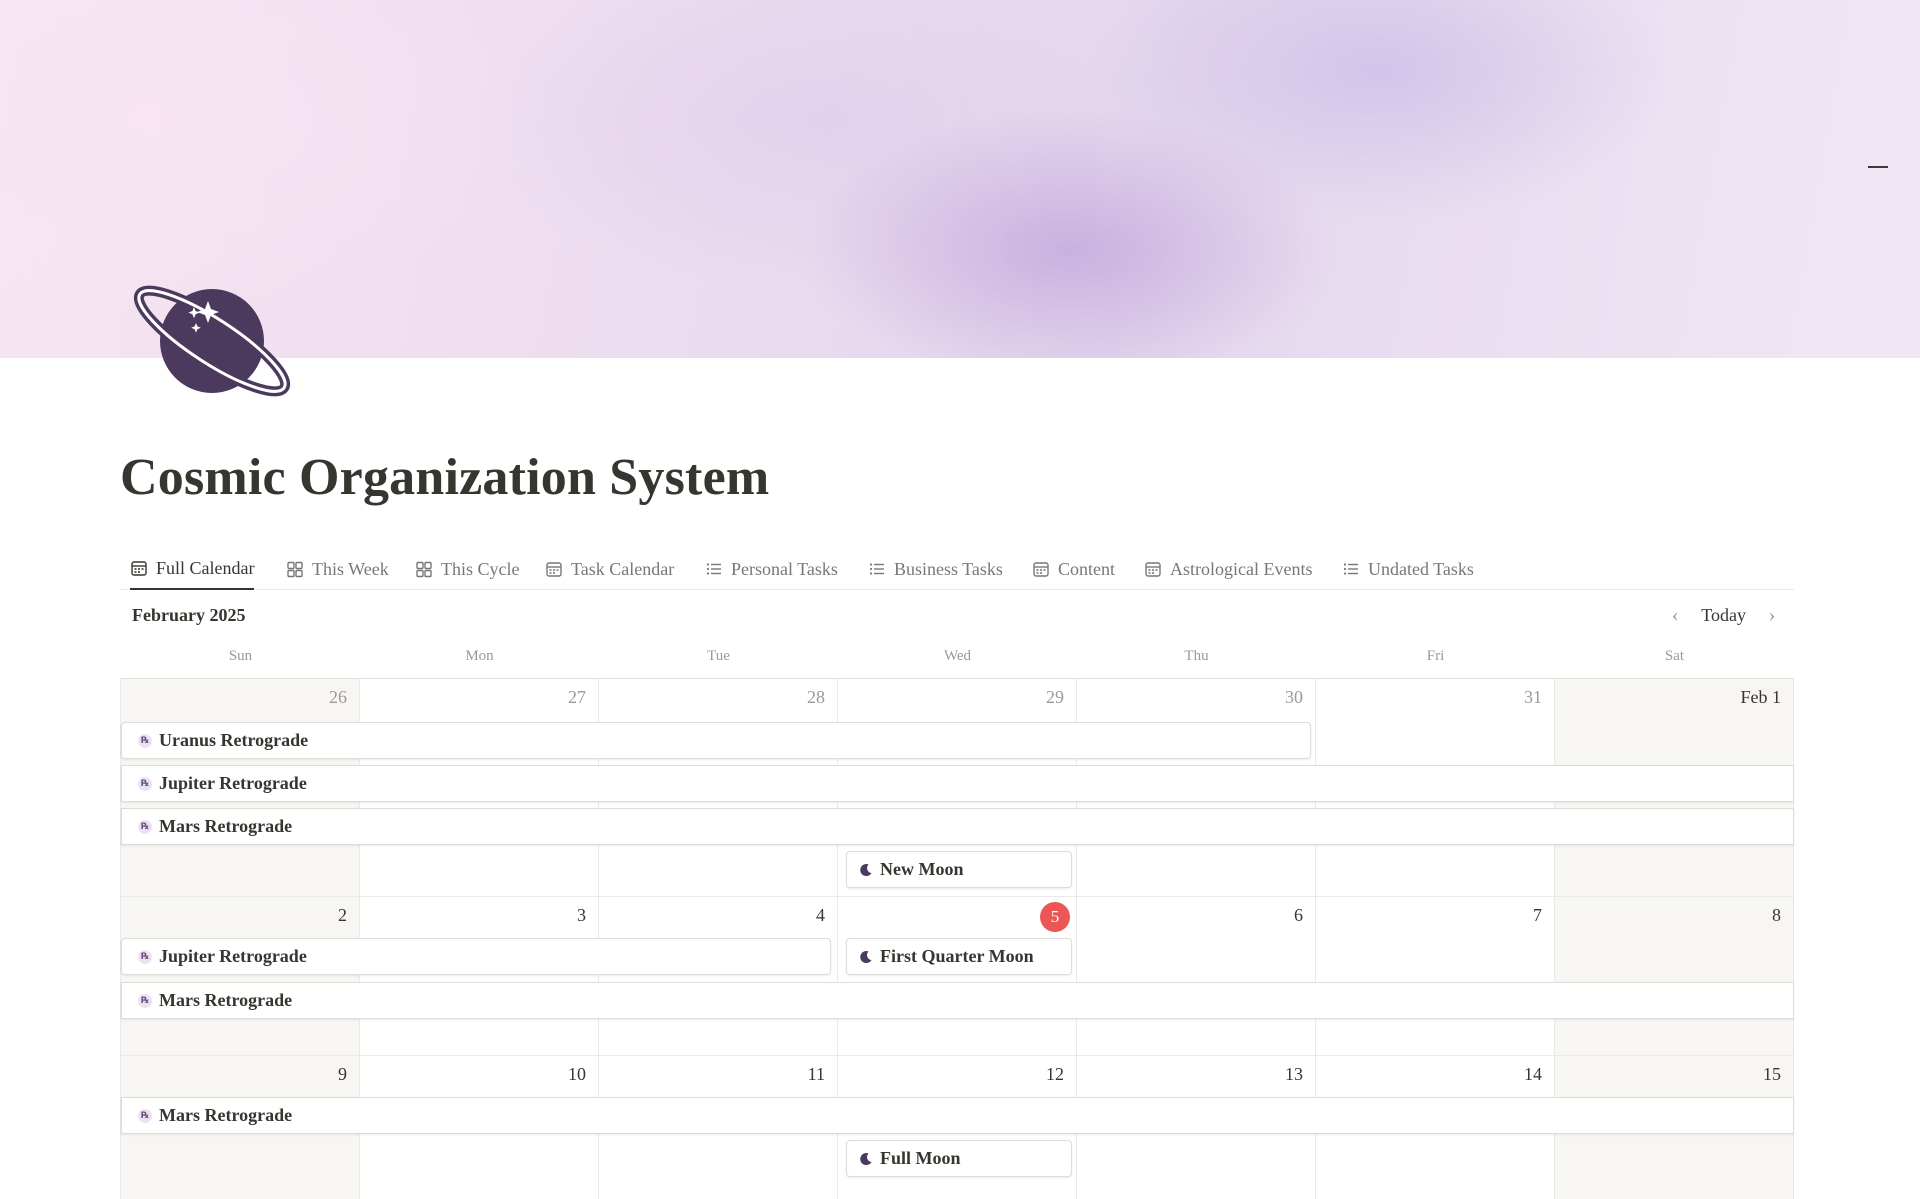 The image size is (1920, 1199). Describe the element at coordinates (240, 976) in the screenshot. I see `calendar-day-cell: 2` at that location.